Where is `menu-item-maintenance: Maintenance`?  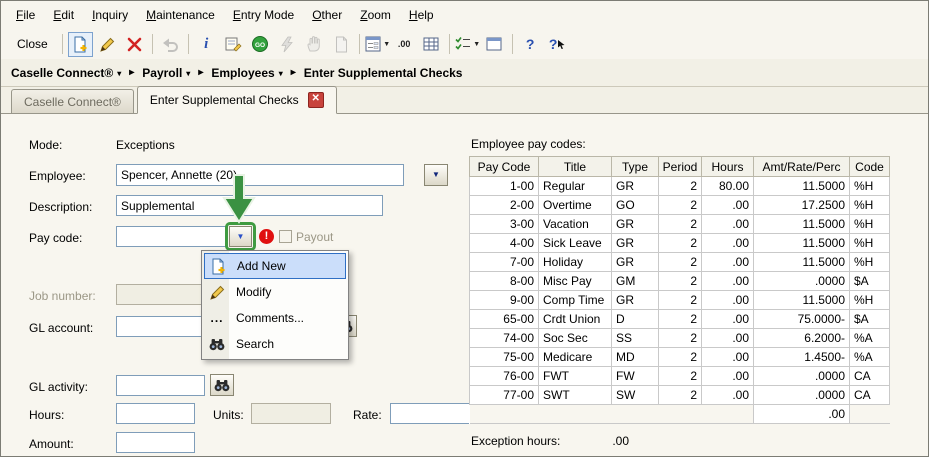 menu-item-maintenance: Maintenance is located at coordinates (180, 15).